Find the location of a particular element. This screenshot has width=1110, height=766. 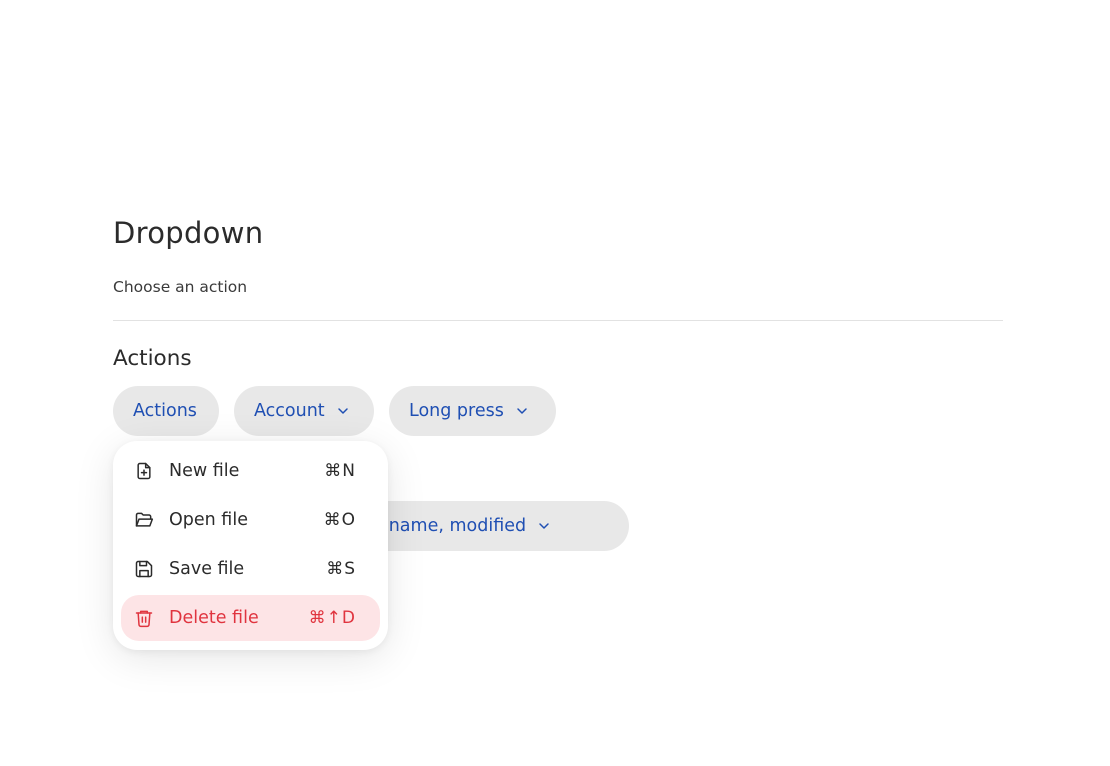

menu-item-label: Open file is located at coordinates (208, 520).